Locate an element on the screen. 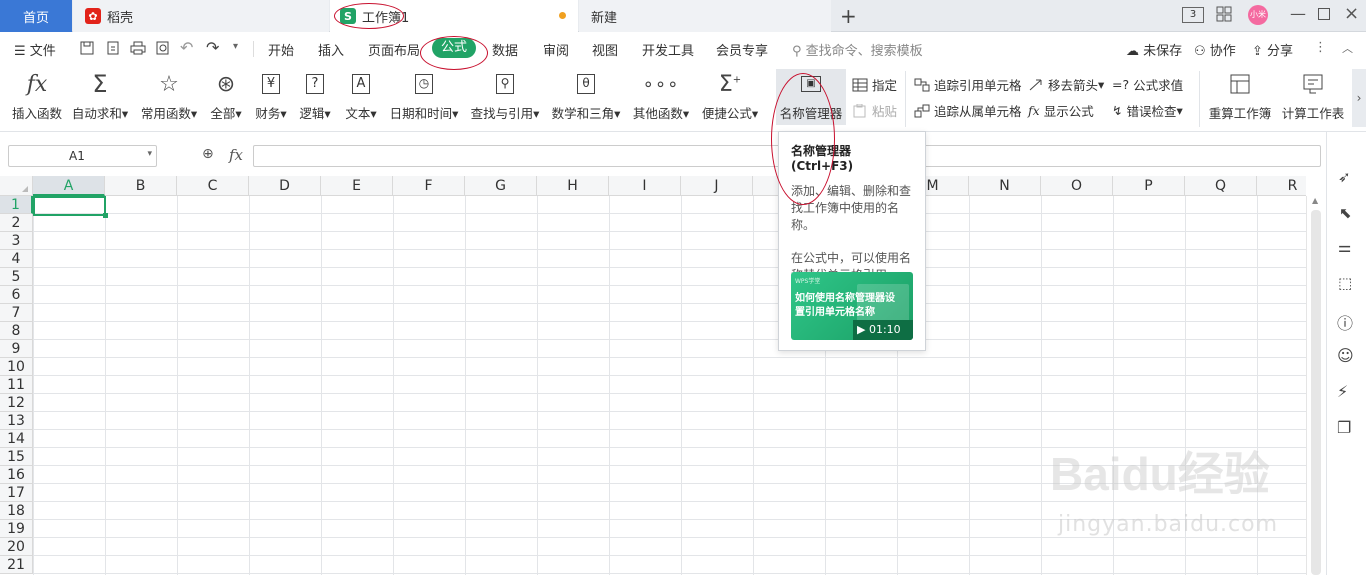 The image size is (1366, 575). column-header-F: F is located at coordinates (429, 186).